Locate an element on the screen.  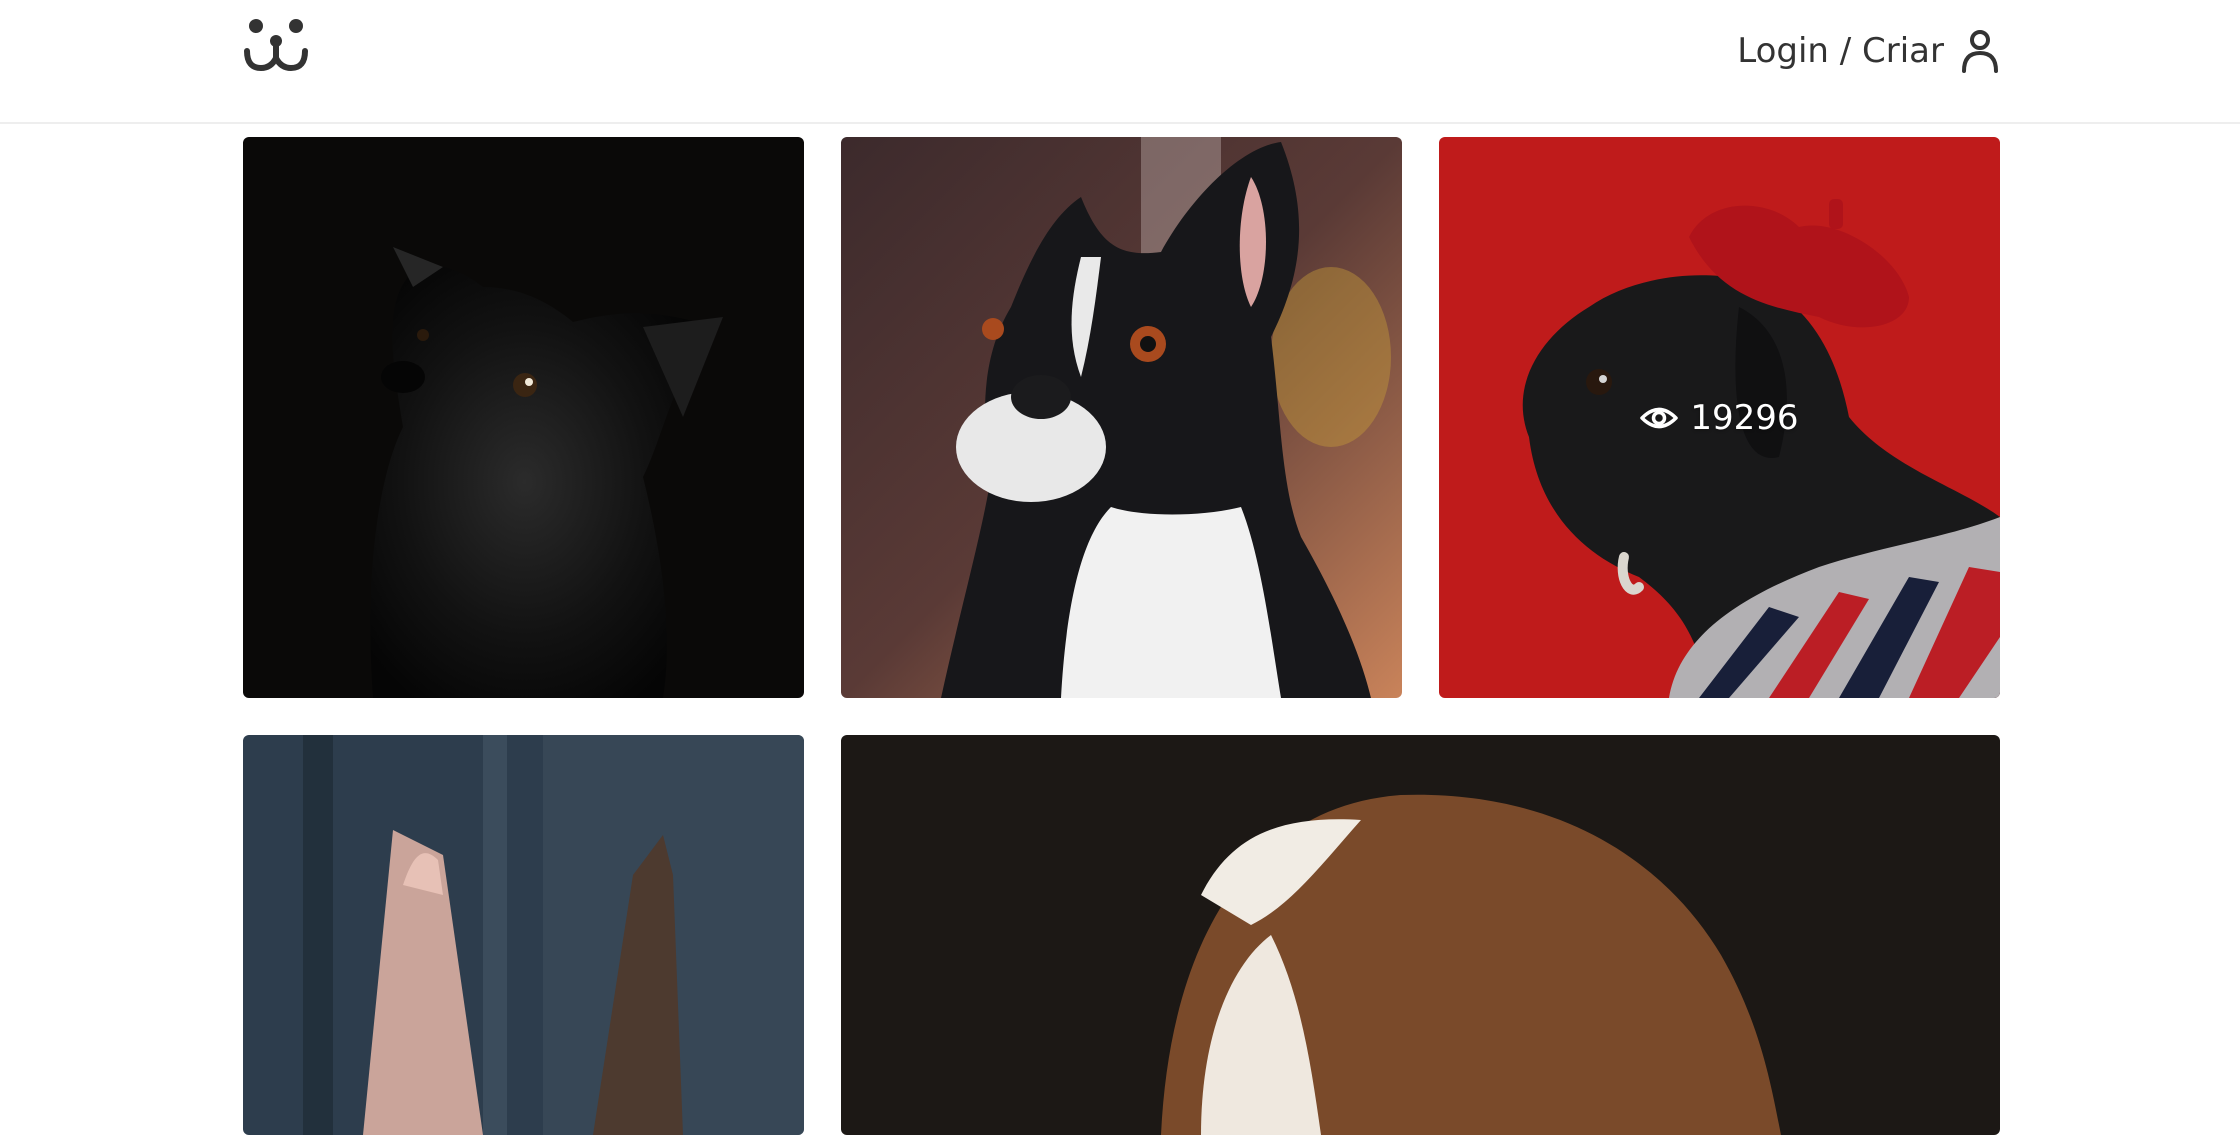
boston-terrier-photo is located at coordinates (1121, 417).